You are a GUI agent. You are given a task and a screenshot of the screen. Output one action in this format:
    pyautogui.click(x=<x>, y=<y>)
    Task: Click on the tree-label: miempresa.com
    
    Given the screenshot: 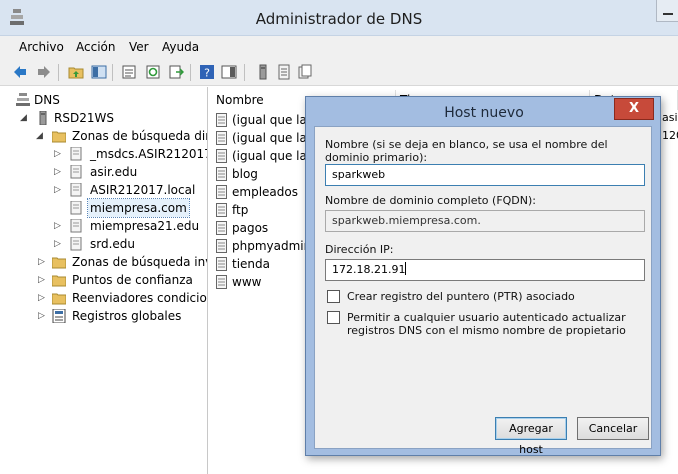 What is the action you would take?
    pyautogui.click(x=138, y=208)
    